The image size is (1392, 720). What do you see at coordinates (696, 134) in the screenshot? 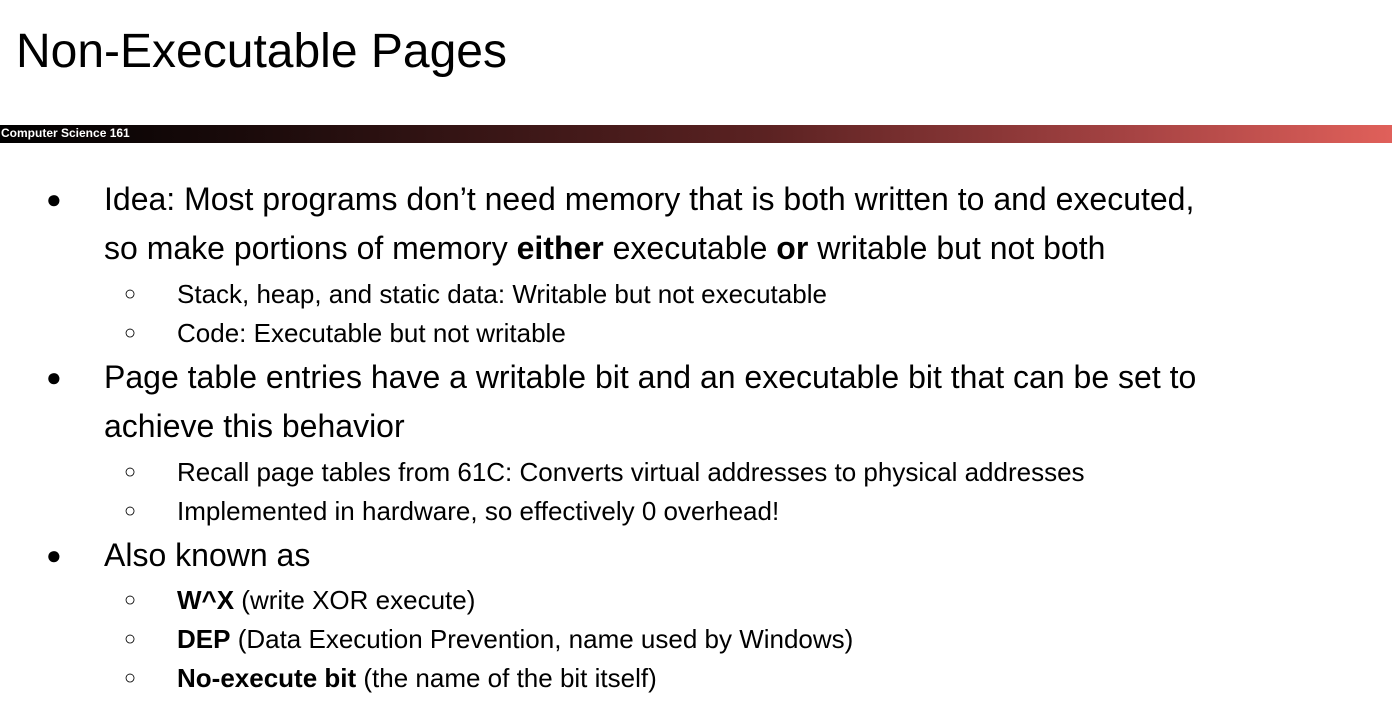
I see `course-banner: Computer Science 161` at bounding box center [696, 134].